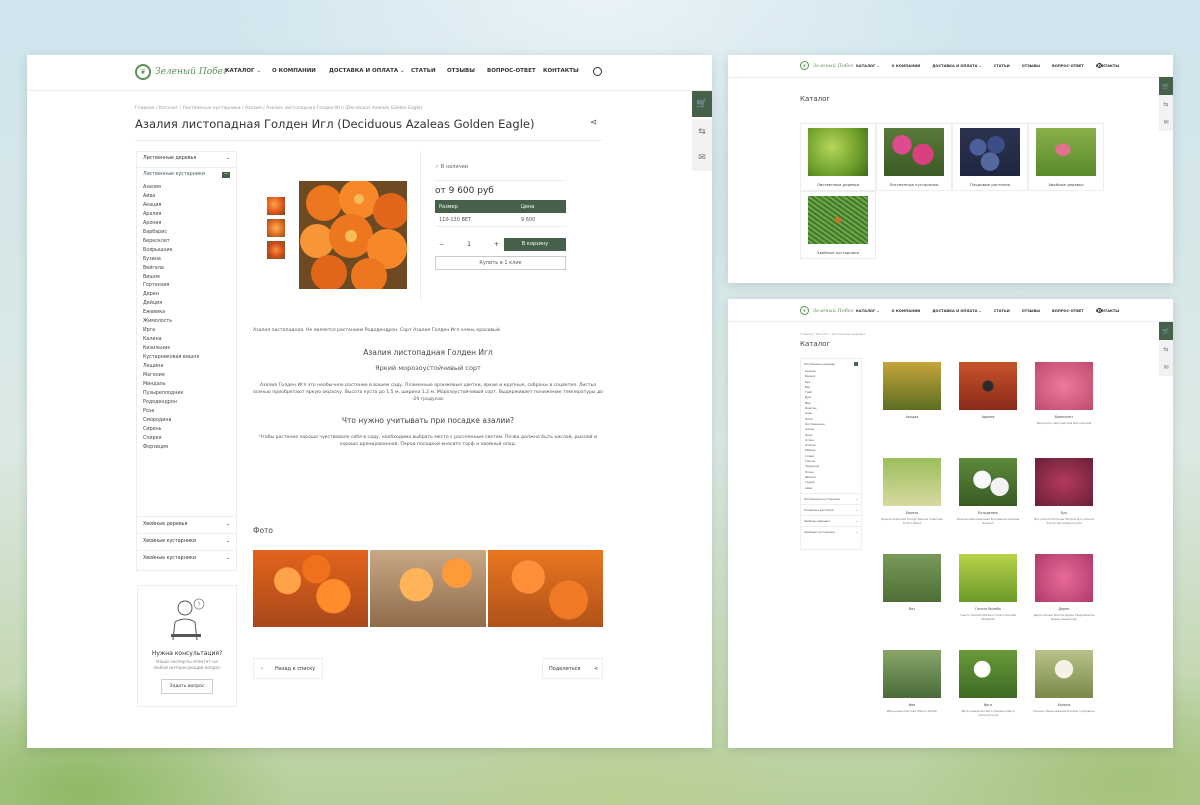 The width and height of the screenshot is (1200, 805). What do you see at coordinates (186, 175) in the screenshot?
I see `sidebar-group-deciduous-shrubs: Лиственные кустарники −` at bounding box center [186, 175].